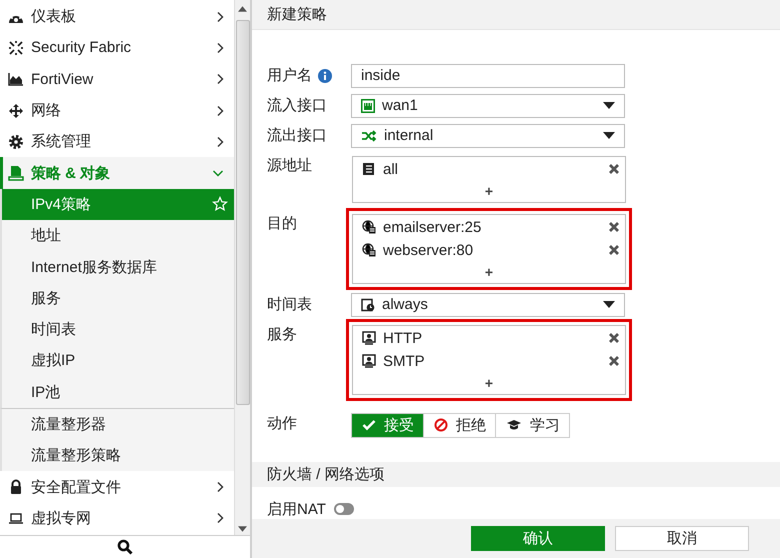 The height and width of the screenshot is (558, 780). Describe the element at coordinates (326, 474) in the screenshot. I see `section-title: 防火墙 / 网络选项` at that location.